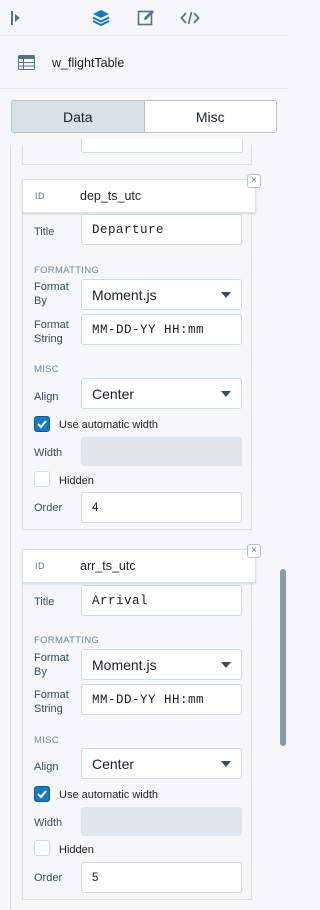  What do you see at coordinates (10, 527) in the screenshot?
I see `left-rail` at bounding box center [10, 527].